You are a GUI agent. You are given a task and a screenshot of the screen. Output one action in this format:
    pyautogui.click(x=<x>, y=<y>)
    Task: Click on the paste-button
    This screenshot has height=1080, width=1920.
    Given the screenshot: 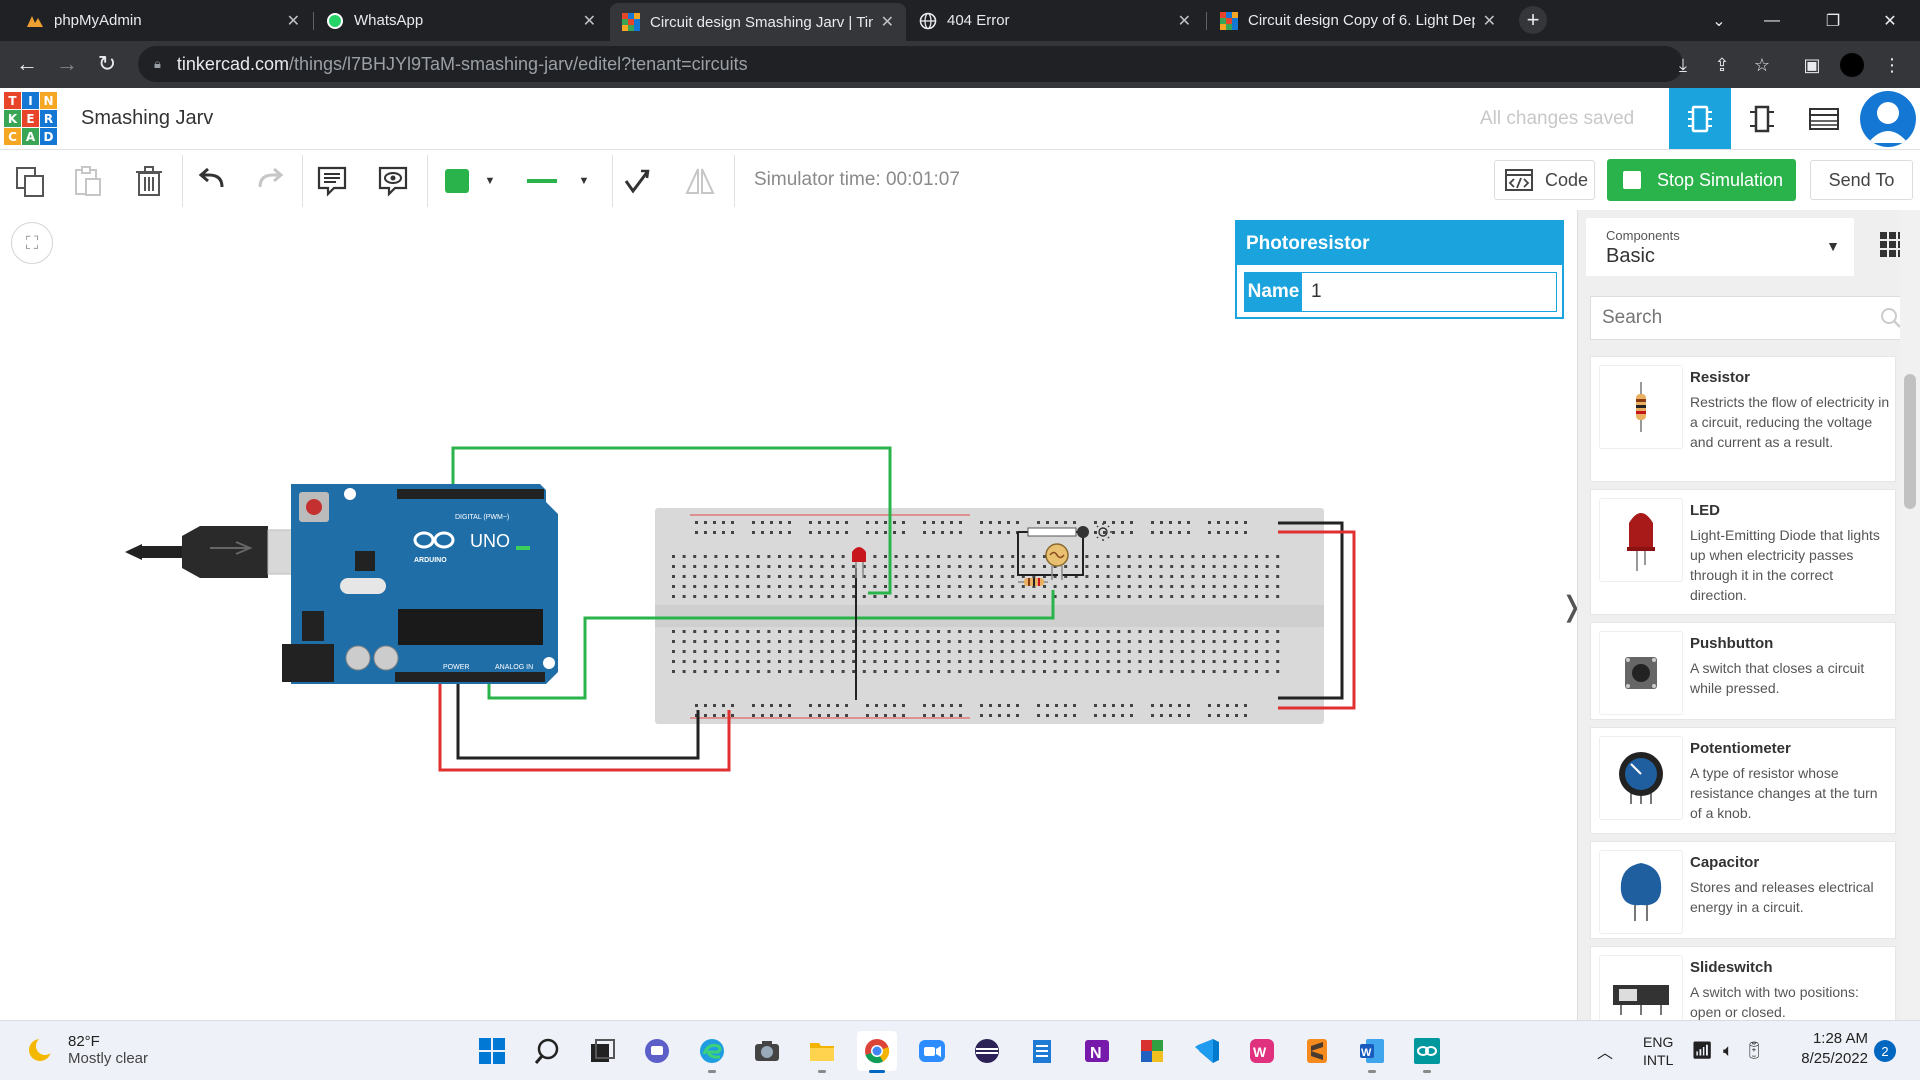 What is the action you would take?
    pyautogui.click(x=88, y=181)
    